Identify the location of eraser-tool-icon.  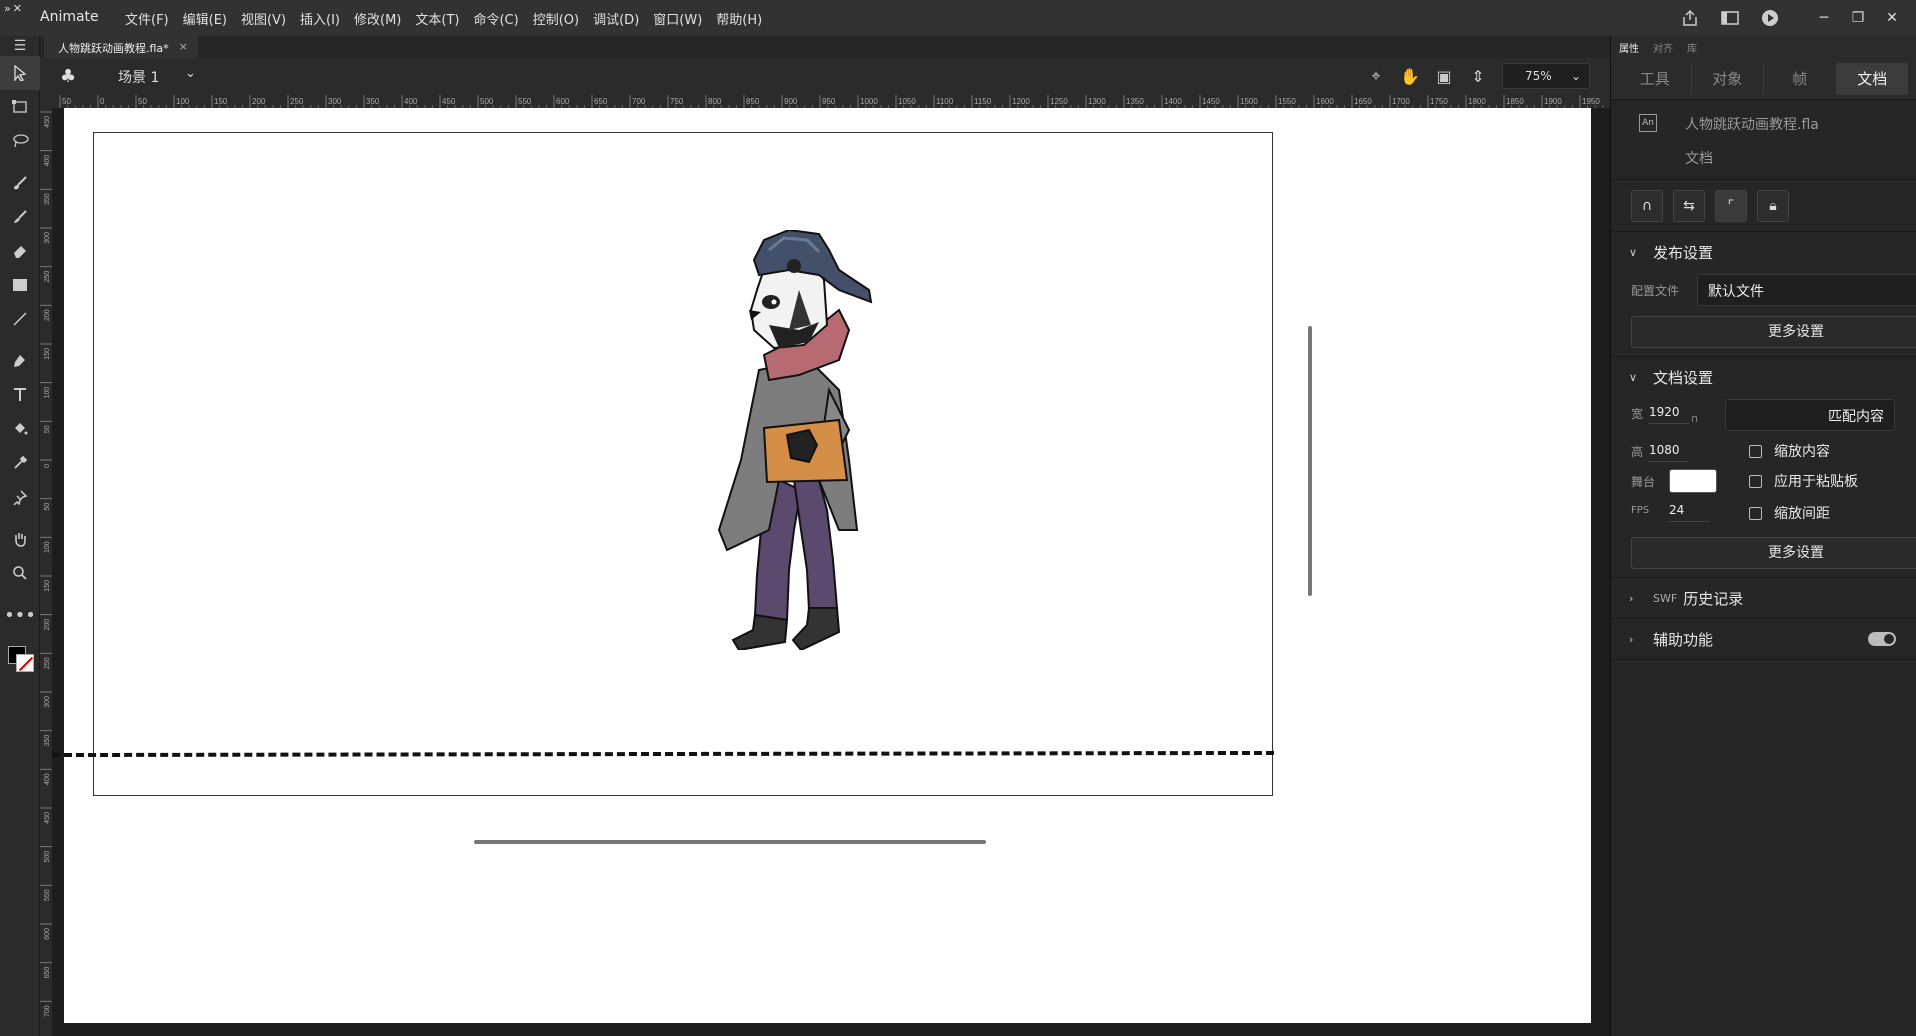
(20, 251).